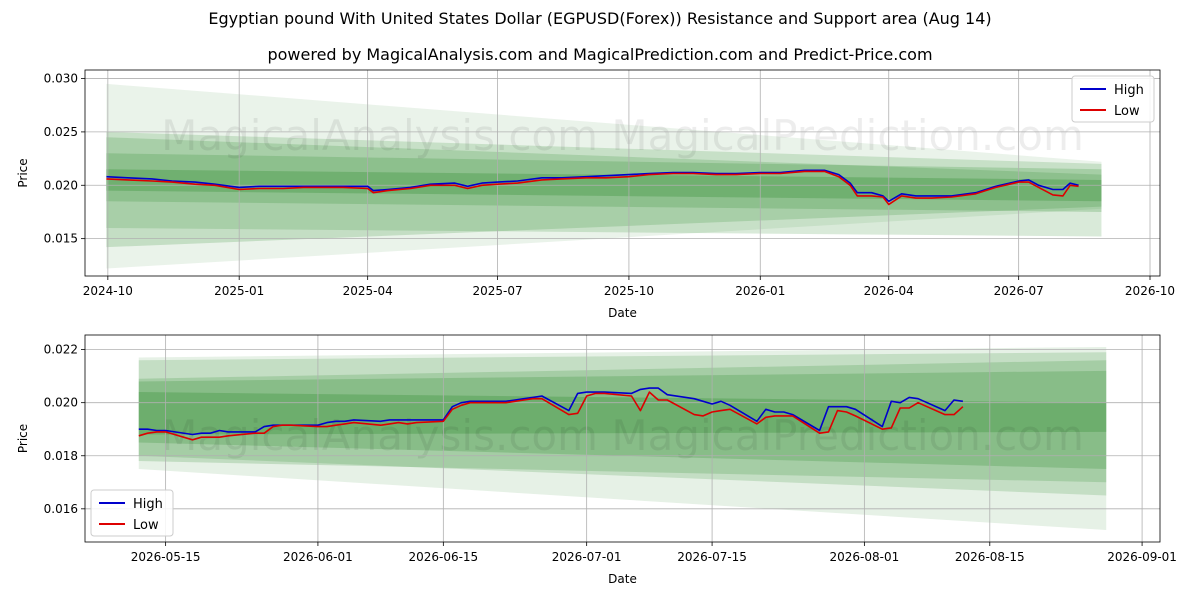 Image resolution: width=1200 pixels, height=600 pixels. What do you see at coordinates (108, 291) in the screenshot?
I see `x-tick-label: 2024-10` at bounding box center [108, 291].